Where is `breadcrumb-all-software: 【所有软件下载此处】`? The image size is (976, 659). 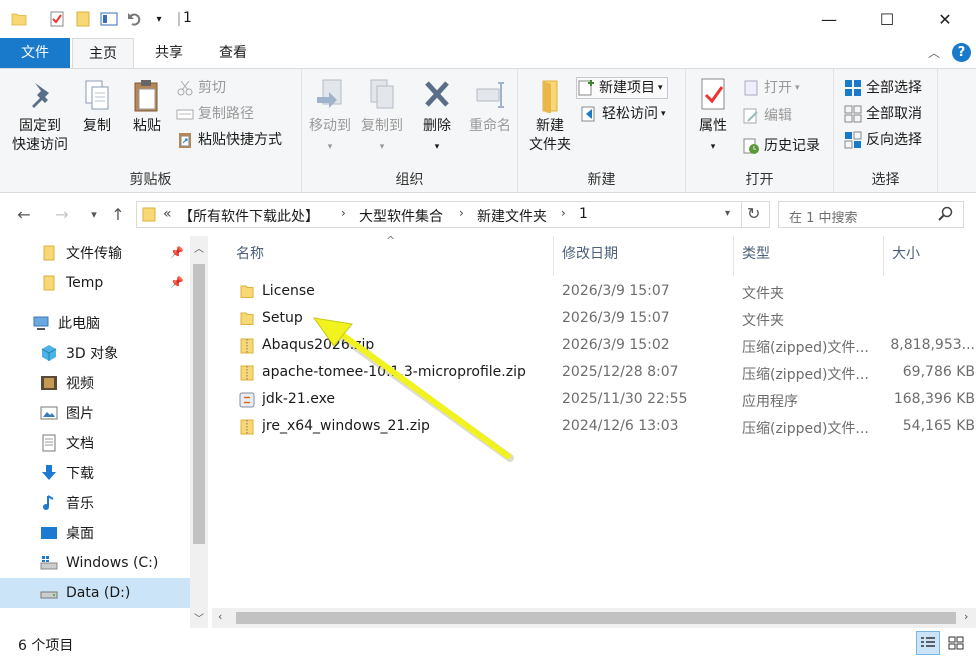
breadcrumb-all-software: 【所有软件下载此处】 is located at coordinates (249, 216).